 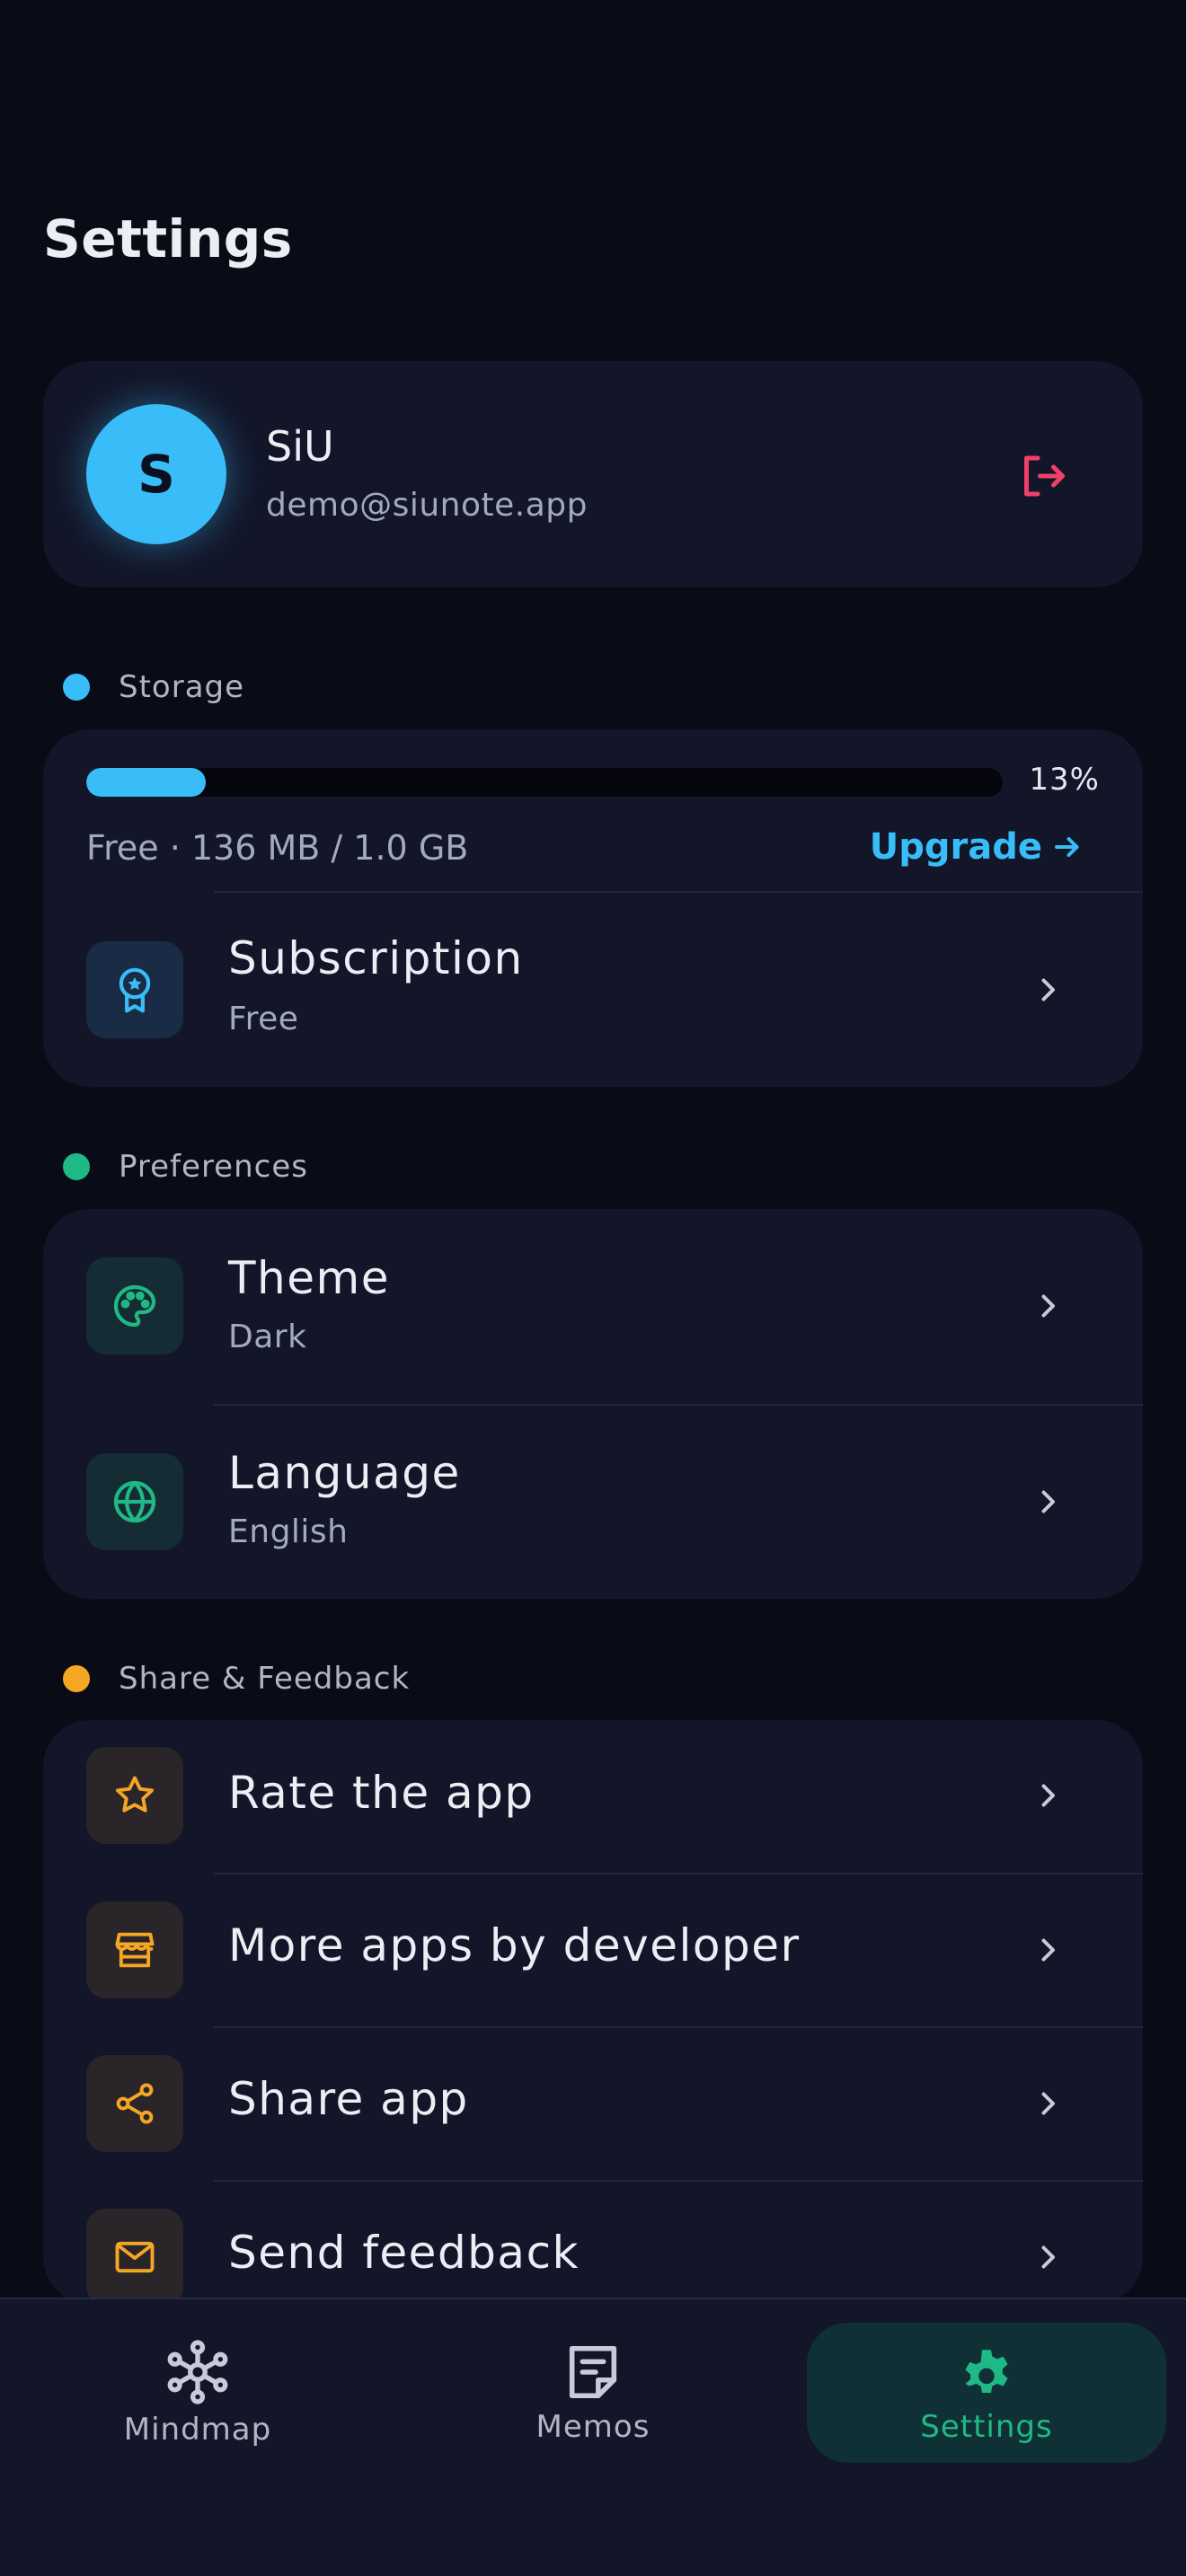 I want to click on store-icon, so click(x=135, y=1950).